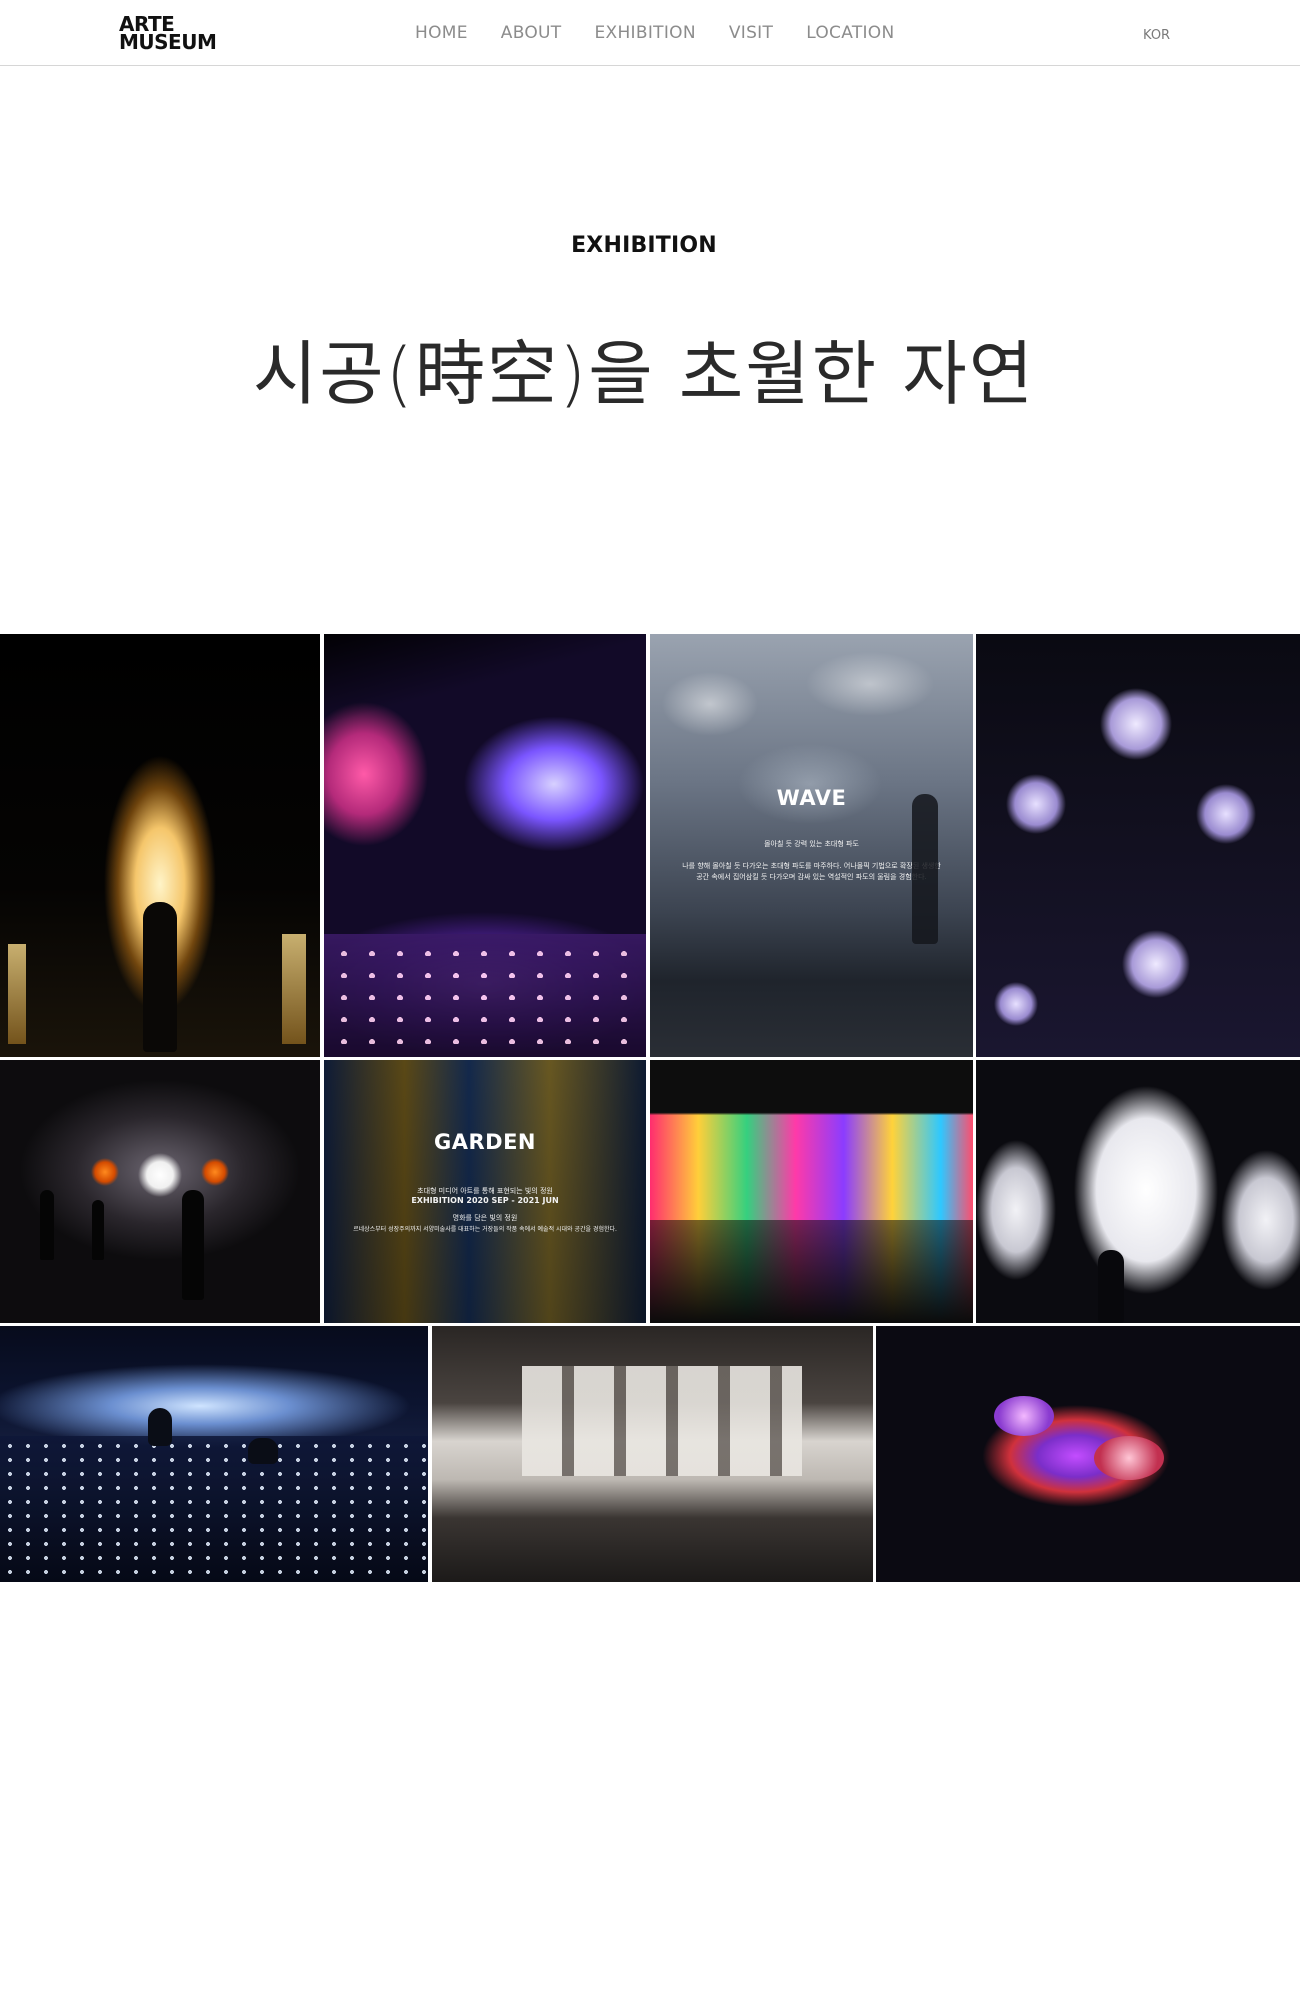 The image size is (1300, 2000). I want to click on gallery-image-wisteria-room, so click(485, 845).